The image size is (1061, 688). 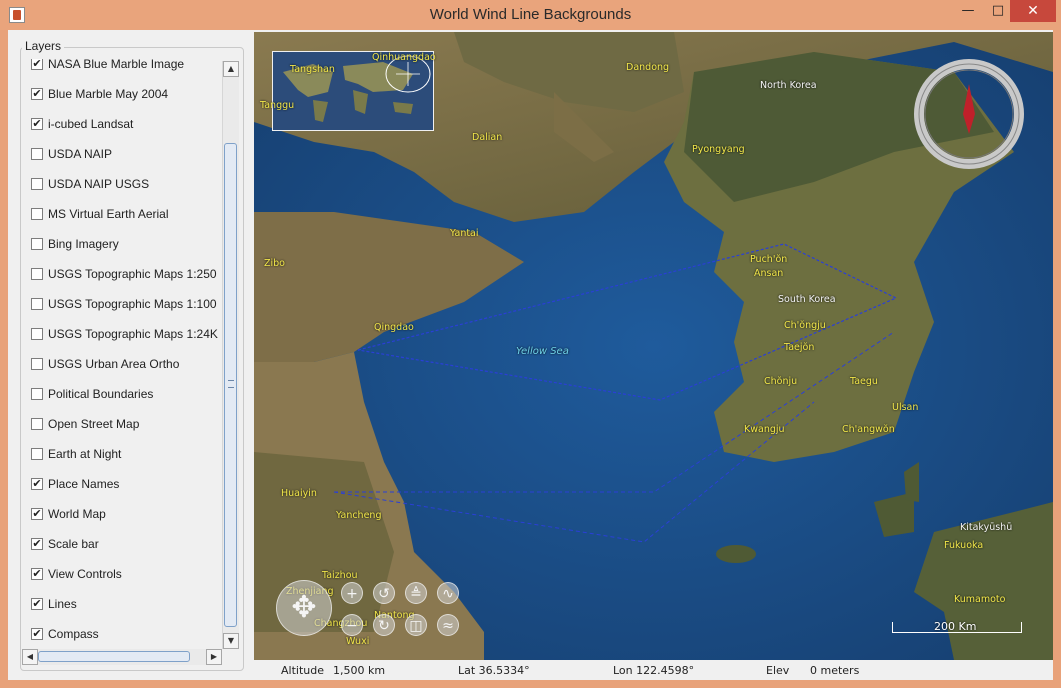 I want to click on layer-item: ✔ Place Names, so click(x=126, y=485).